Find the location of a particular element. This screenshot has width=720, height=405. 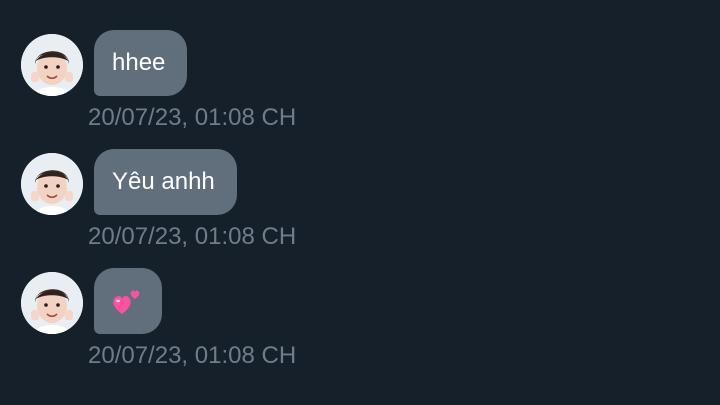

message-text: hhee is located at coordinates (139, 62).